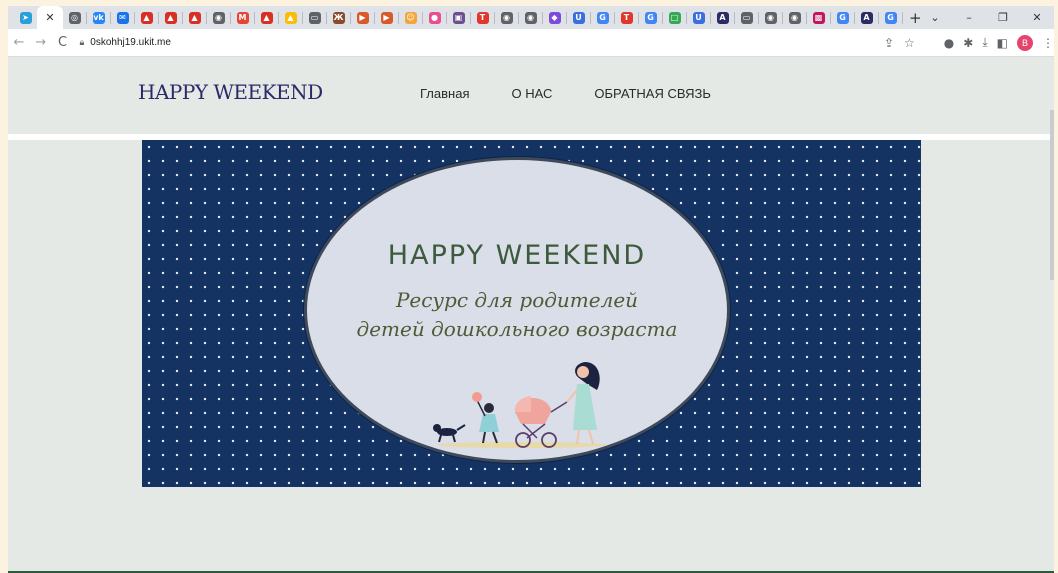 This screenshot has height=573, width=1058. Describe the element at coordinates (586, 93) in the screenshot. I see `site-menu: Главная О НАС ОБРАТНАЯ СВЯЗЬ` at that location.